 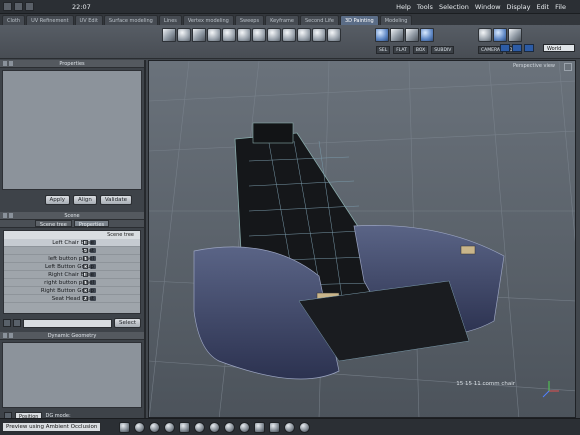 What do you see at coordinates (304, 35) in the screenshot?
I see `ellipsoid-tool-icon` at bounding box center [304, 35].